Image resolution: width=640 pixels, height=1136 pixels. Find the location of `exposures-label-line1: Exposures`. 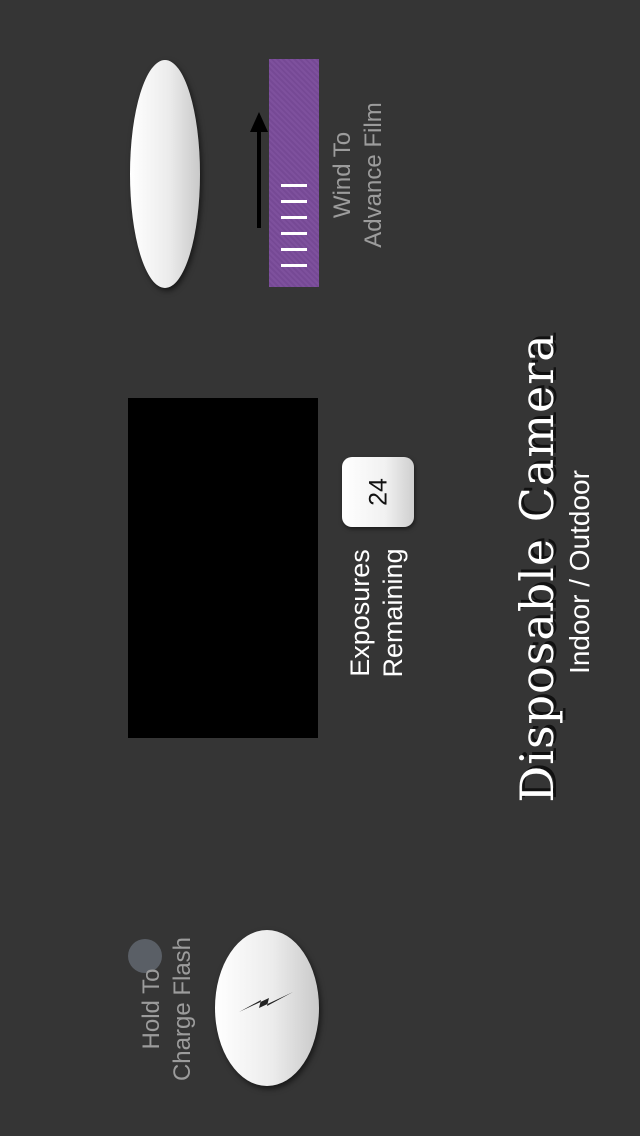

exposures-label-line1: Exposures is located at coordinates (360, 613).